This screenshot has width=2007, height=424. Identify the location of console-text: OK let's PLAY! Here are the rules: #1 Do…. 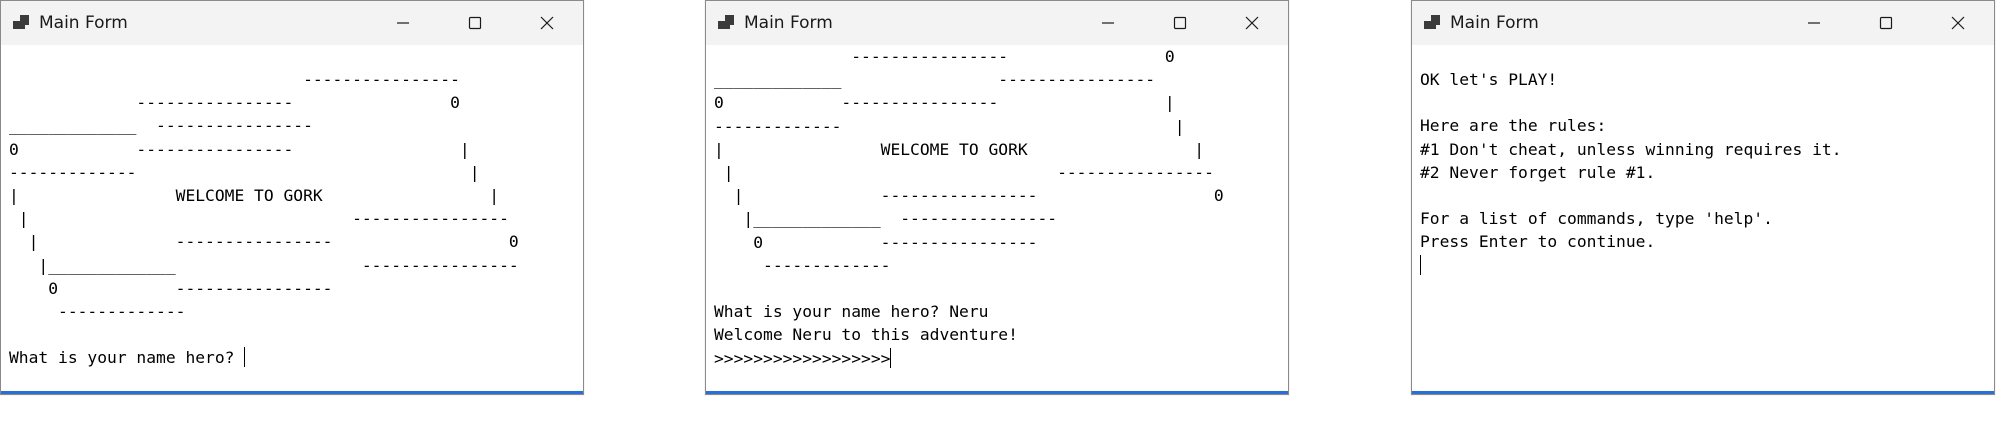
(1631, 161).